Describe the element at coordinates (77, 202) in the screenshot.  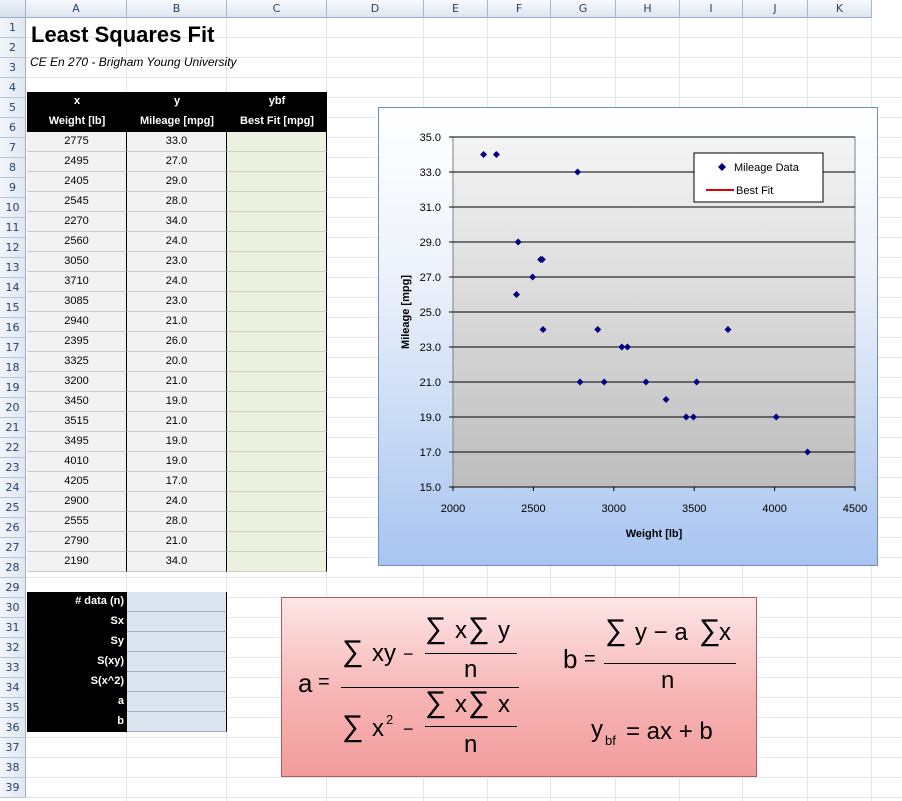
I see `cell-weight: 2545` at that location.